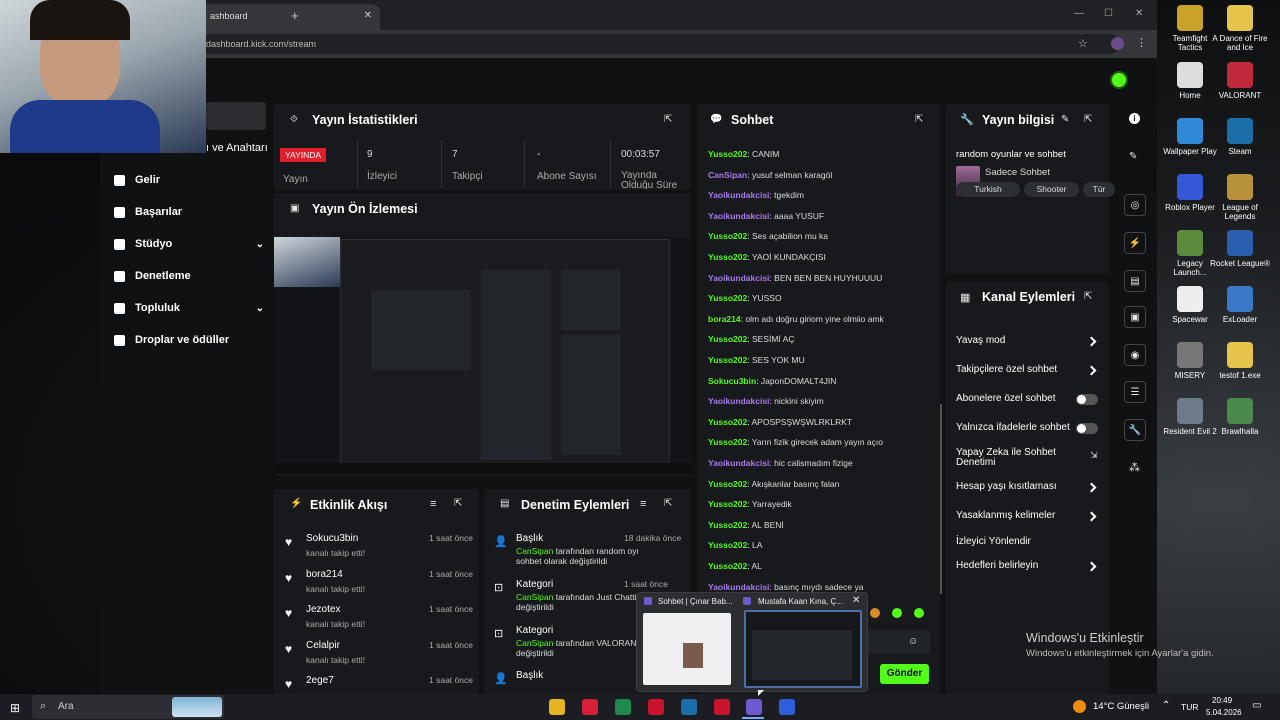  What do you see at coordinates (1240, 305) in the screenshot?
I see `desktop-icon: ExLoader` at bounding box center [1240, 305].